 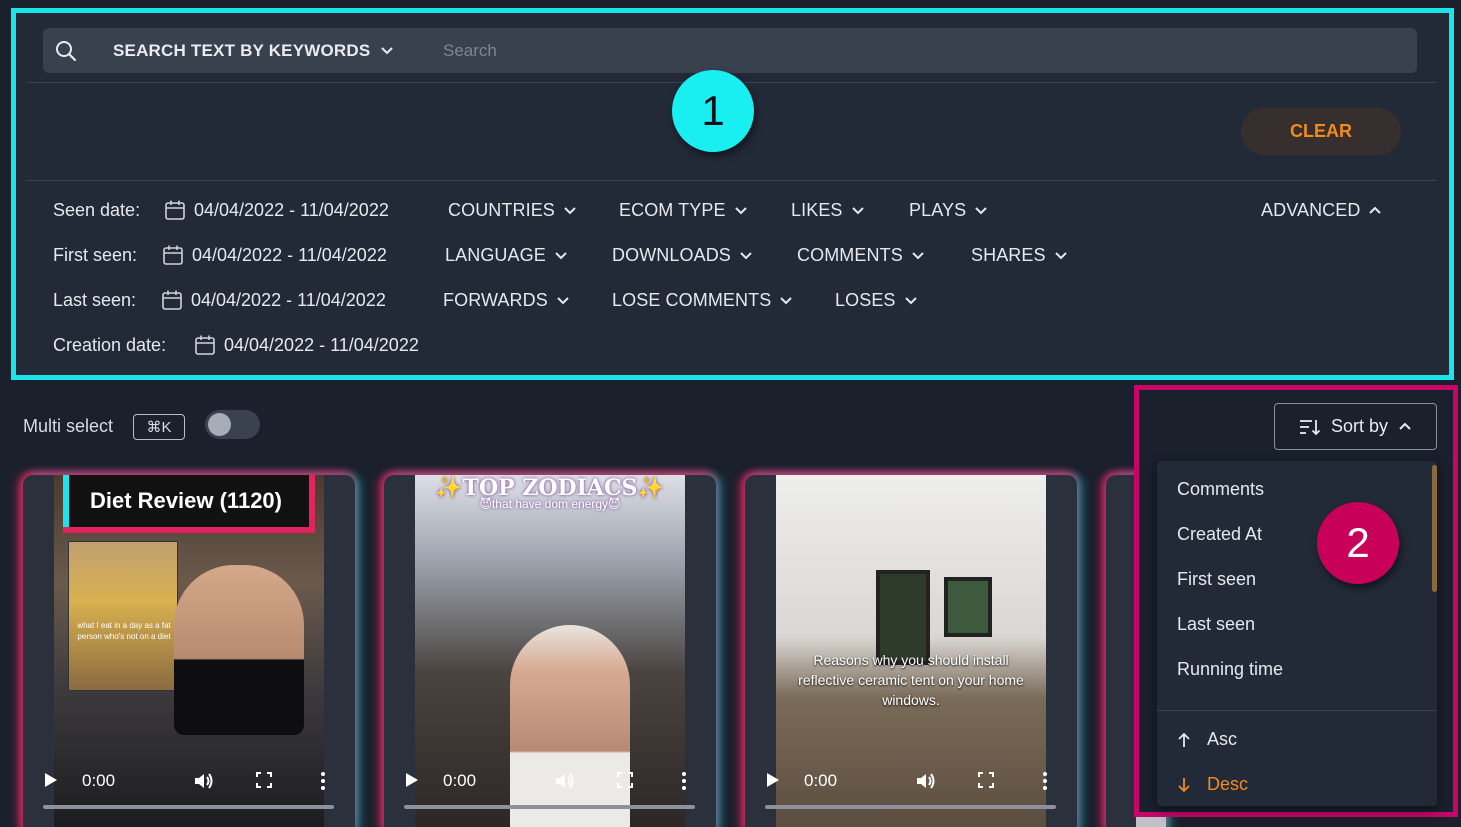 I want to click on shares-dropdown: SHARES, so click(x=1019, y=255).